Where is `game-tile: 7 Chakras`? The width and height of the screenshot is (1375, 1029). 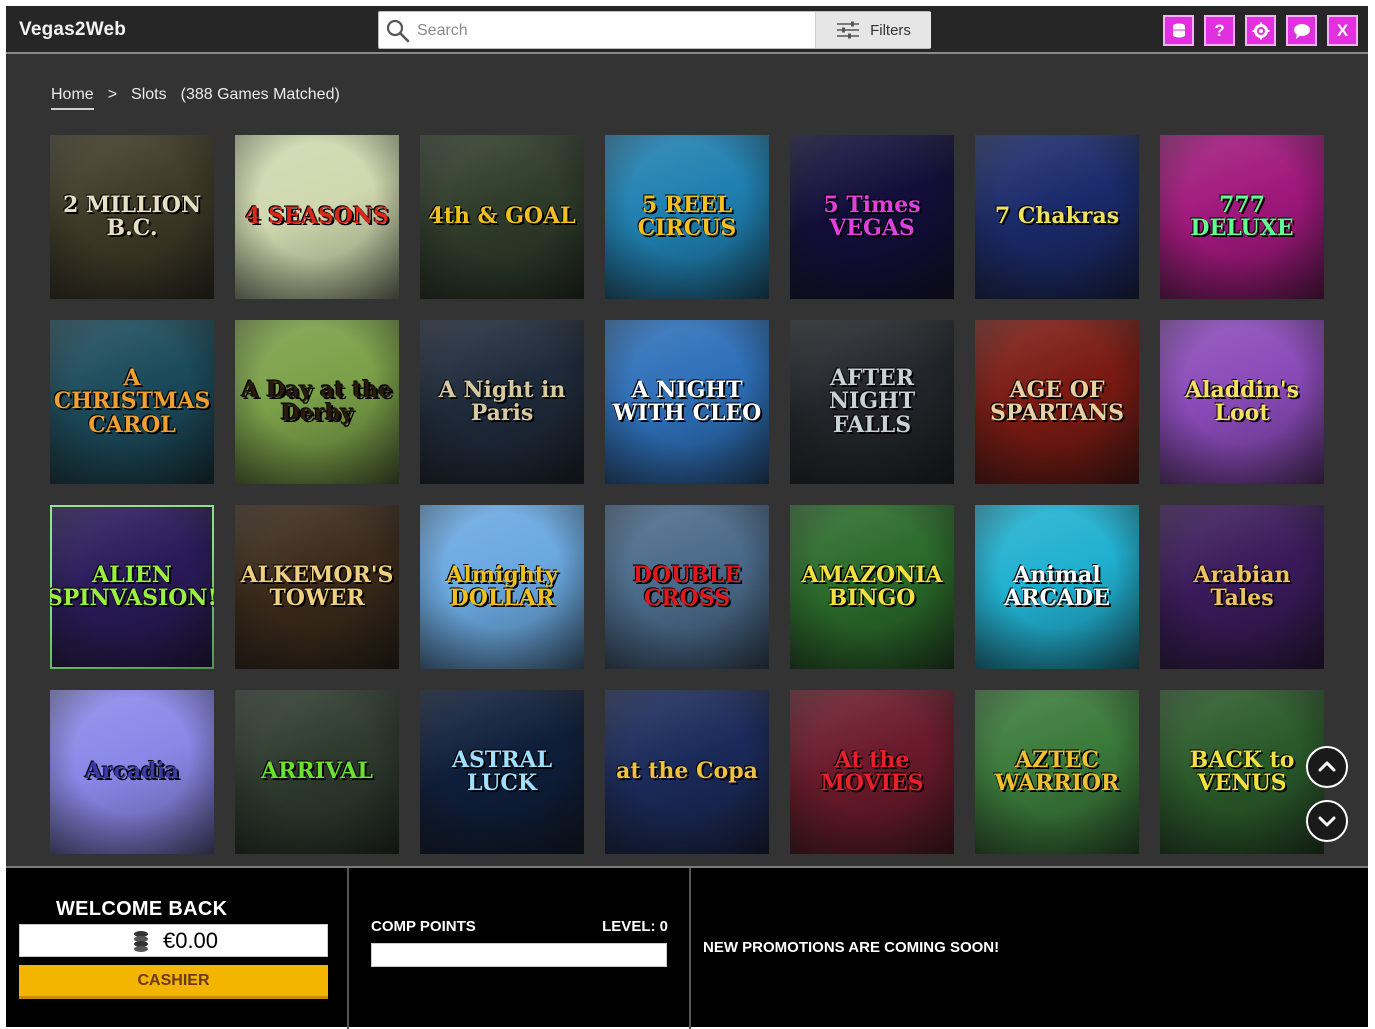
game-tile: 7 Chakras is located at coordinates (1057, 217).